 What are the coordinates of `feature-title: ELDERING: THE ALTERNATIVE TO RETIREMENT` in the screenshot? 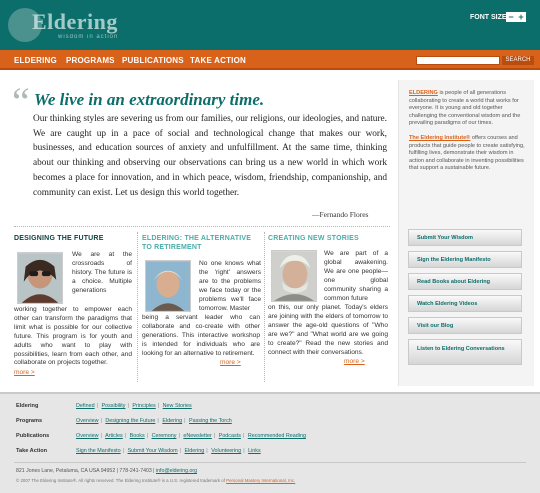 It's located at (201, 243).